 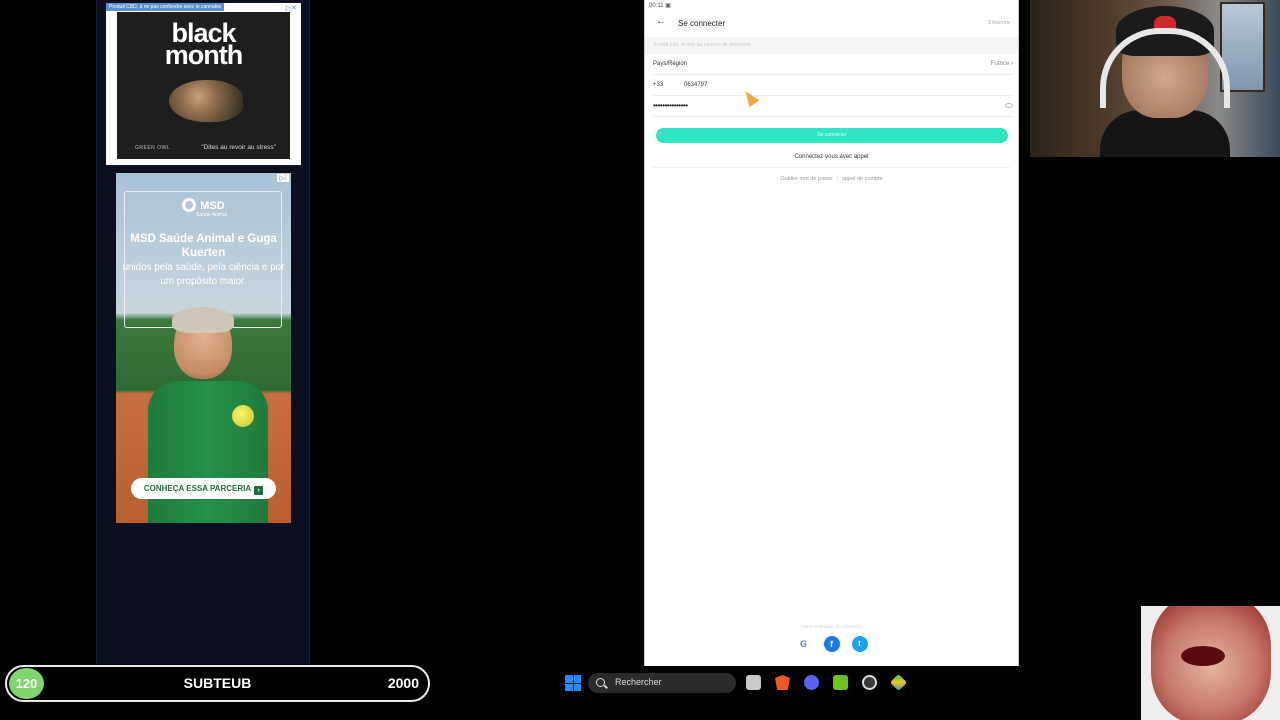 What do you see at coordinates (831, 626) in the screenshot?
I see `other-methods-label: Autres méthodes de connexion` at bounding box center [831, 626].